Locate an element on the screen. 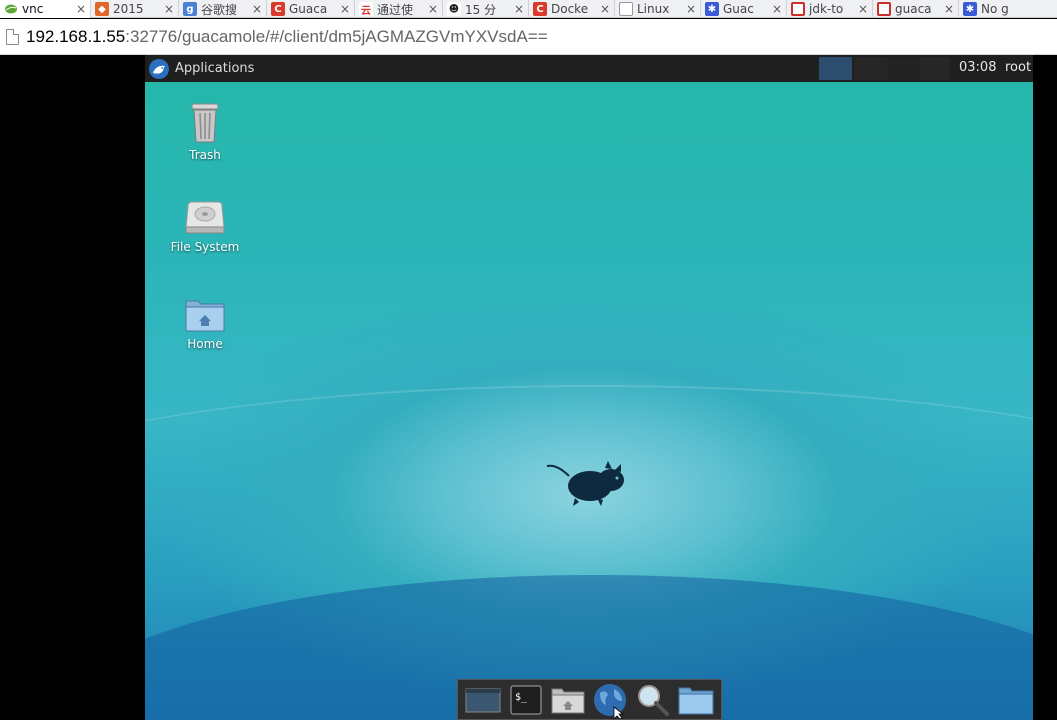 The image size is (1057, 720). tab-title: Guac is located at coordinates (738, 9).